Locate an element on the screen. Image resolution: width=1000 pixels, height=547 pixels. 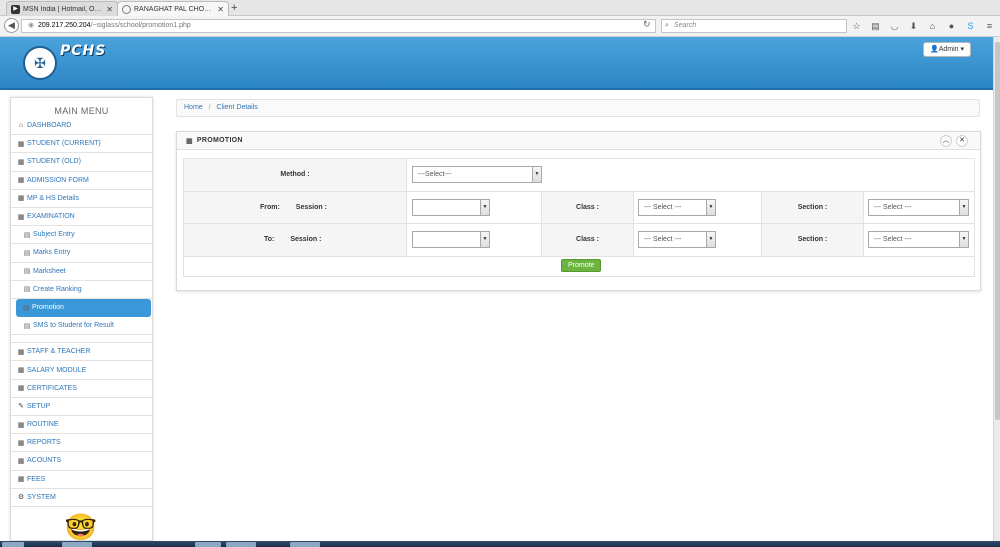
admin-label: Admin is located at coordinates (948, 49).